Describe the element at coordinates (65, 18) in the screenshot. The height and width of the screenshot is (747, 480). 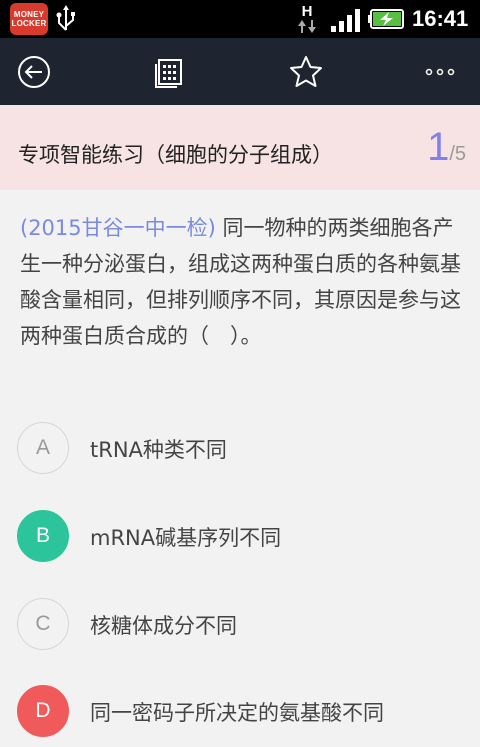
I see `usb-icon` at that location.